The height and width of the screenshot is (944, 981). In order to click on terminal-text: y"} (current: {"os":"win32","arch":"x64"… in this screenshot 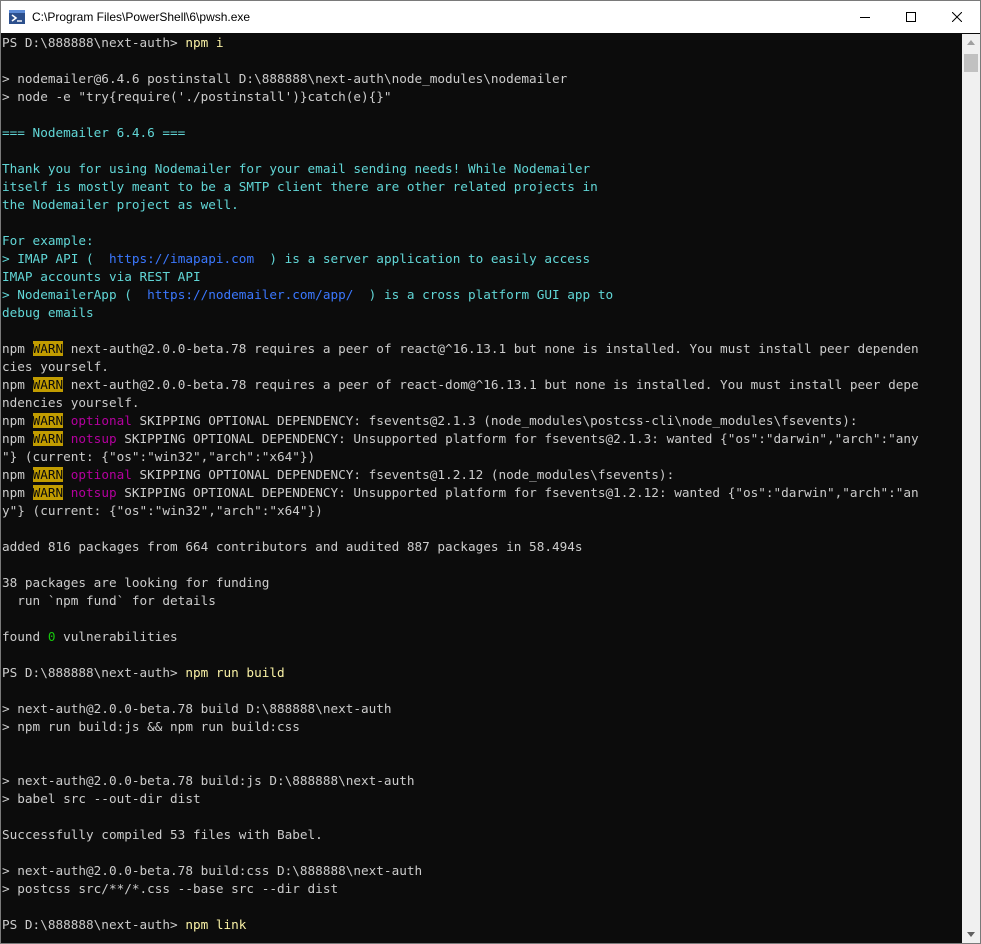, I will do `click(162, 510)`.